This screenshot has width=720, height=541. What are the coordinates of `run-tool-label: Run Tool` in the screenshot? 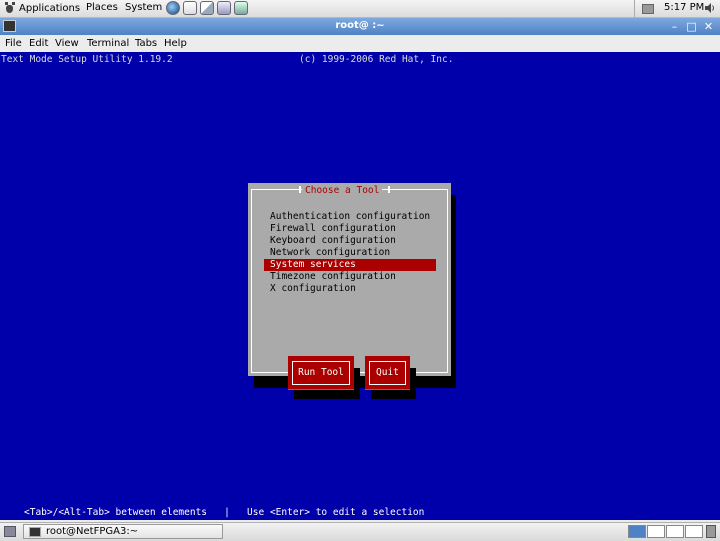 It's located at (321, 373).